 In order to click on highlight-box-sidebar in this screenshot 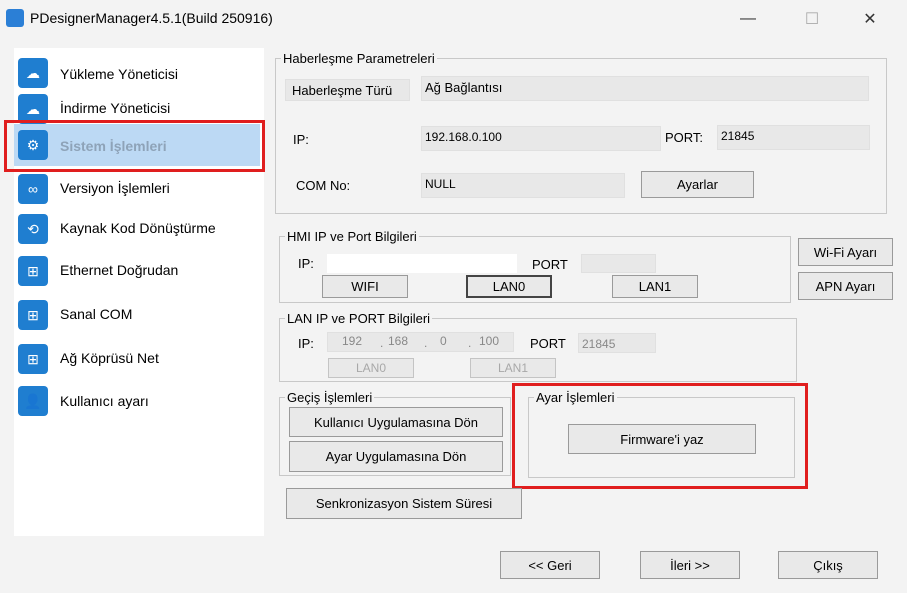, I will do `click(134, 146)`.